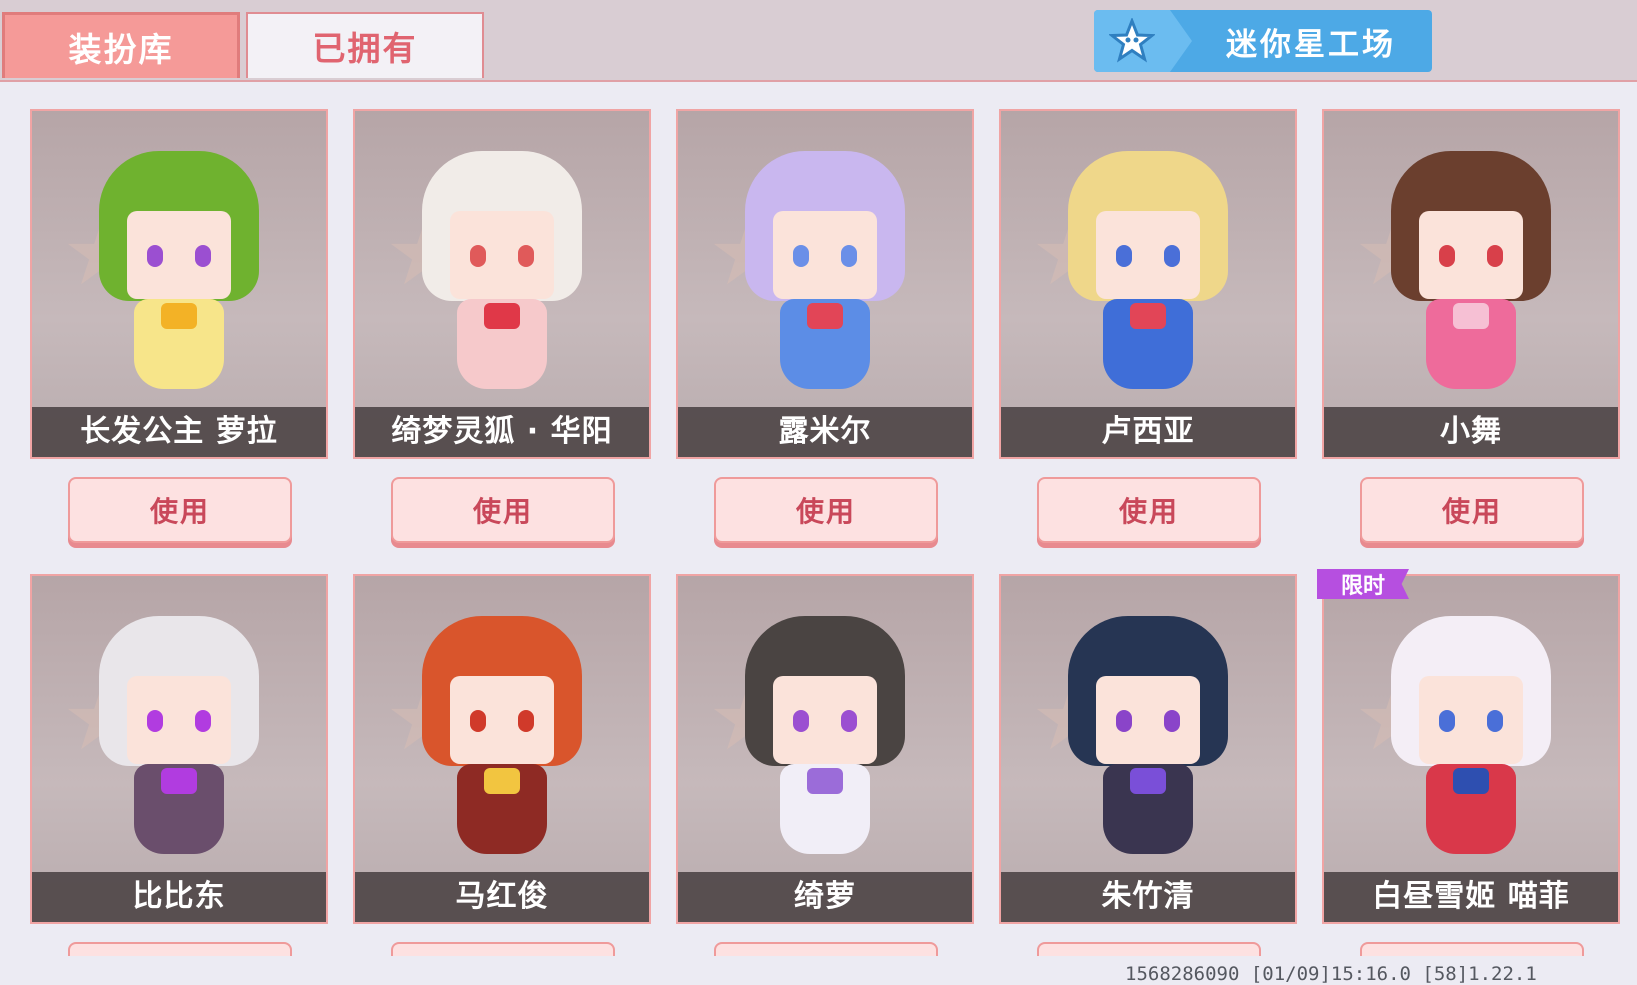 The image size is (1637, 985). Describe the element at coordinates (502, 432) in the screenshot. I see `costume-name: 绮梦灵狐 · 华阳` at that location.